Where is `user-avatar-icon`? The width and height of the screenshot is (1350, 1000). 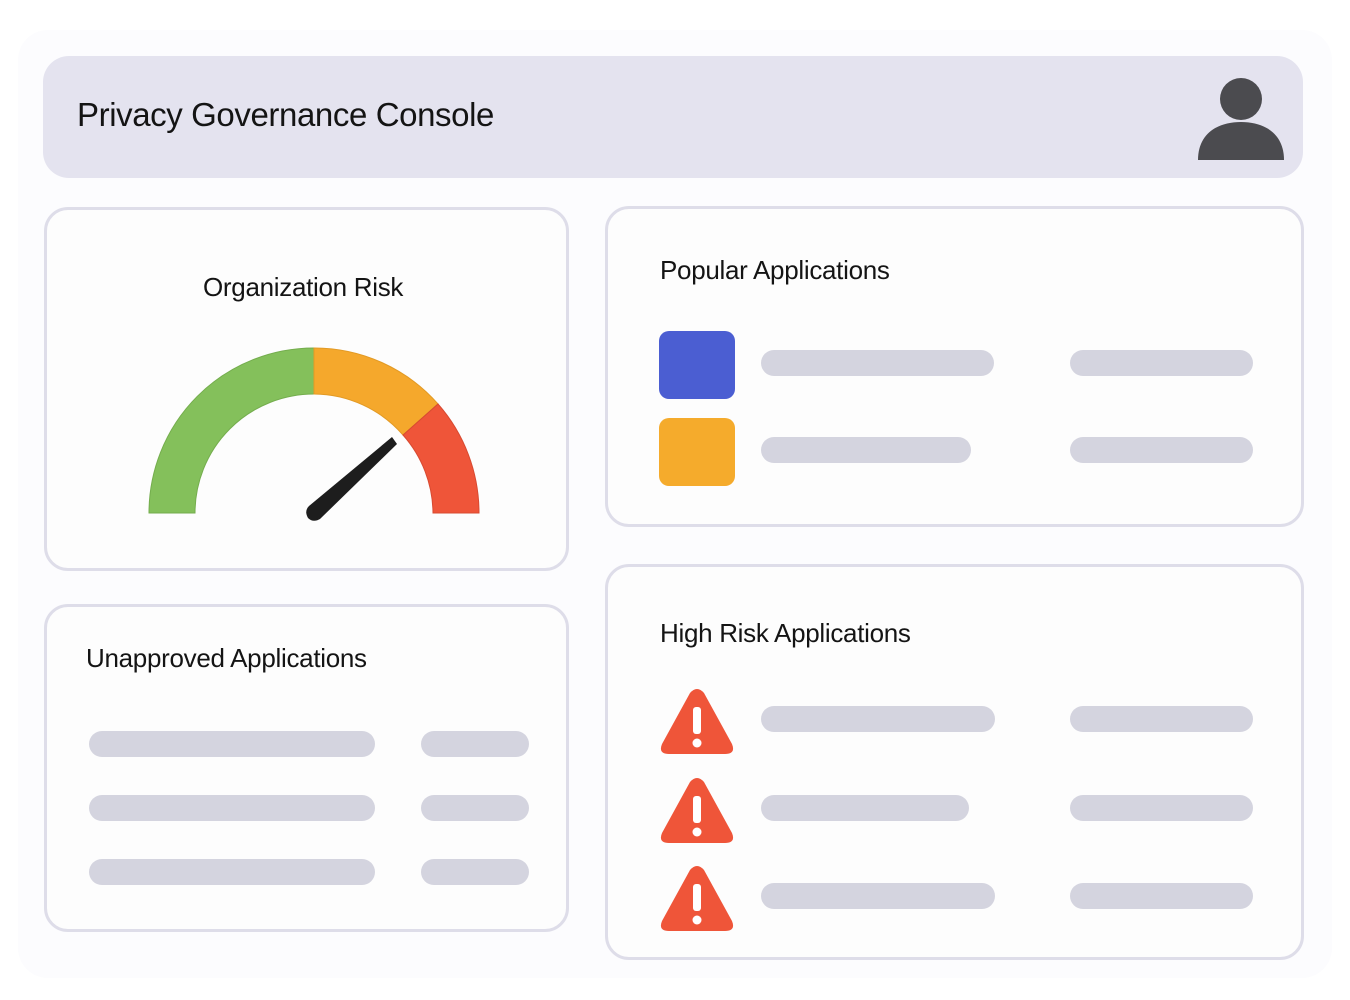 user-avatar-icon is located at coordinates (1242, 117).